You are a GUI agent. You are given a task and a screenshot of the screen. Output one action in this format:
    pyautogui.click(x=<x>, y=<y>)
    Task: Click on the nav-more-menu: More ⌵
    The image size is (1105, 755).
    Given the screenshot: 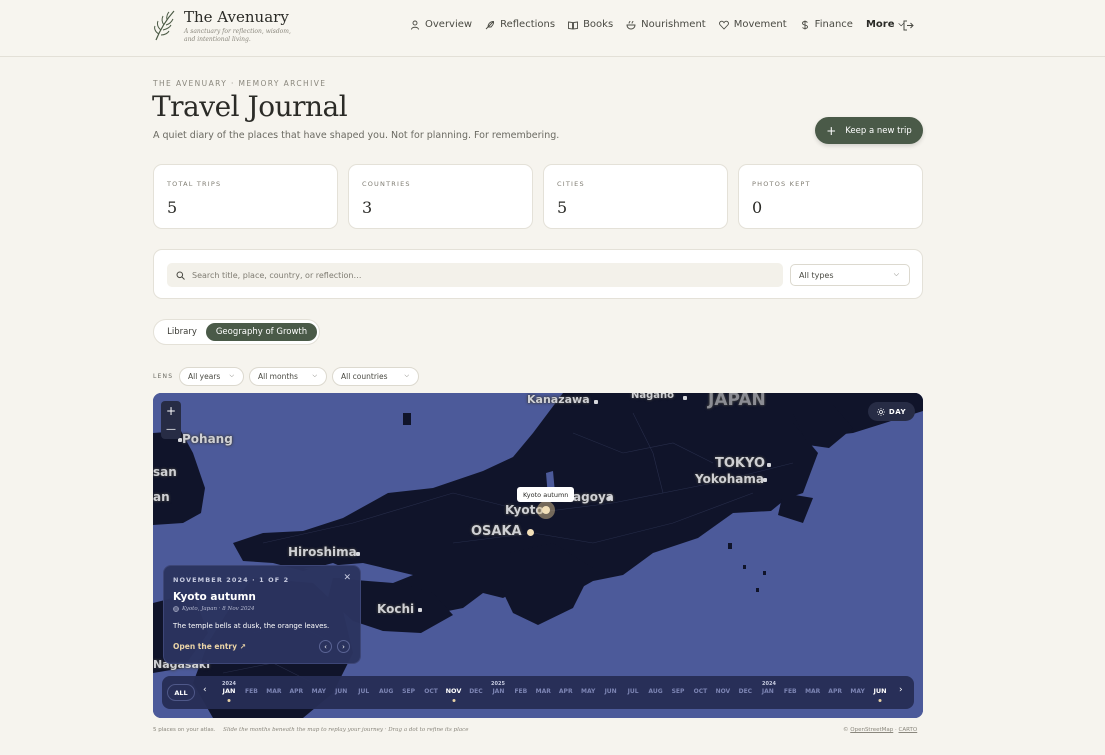 What is the action you would take?
    pyautogui.click(x=885, y=24)
    